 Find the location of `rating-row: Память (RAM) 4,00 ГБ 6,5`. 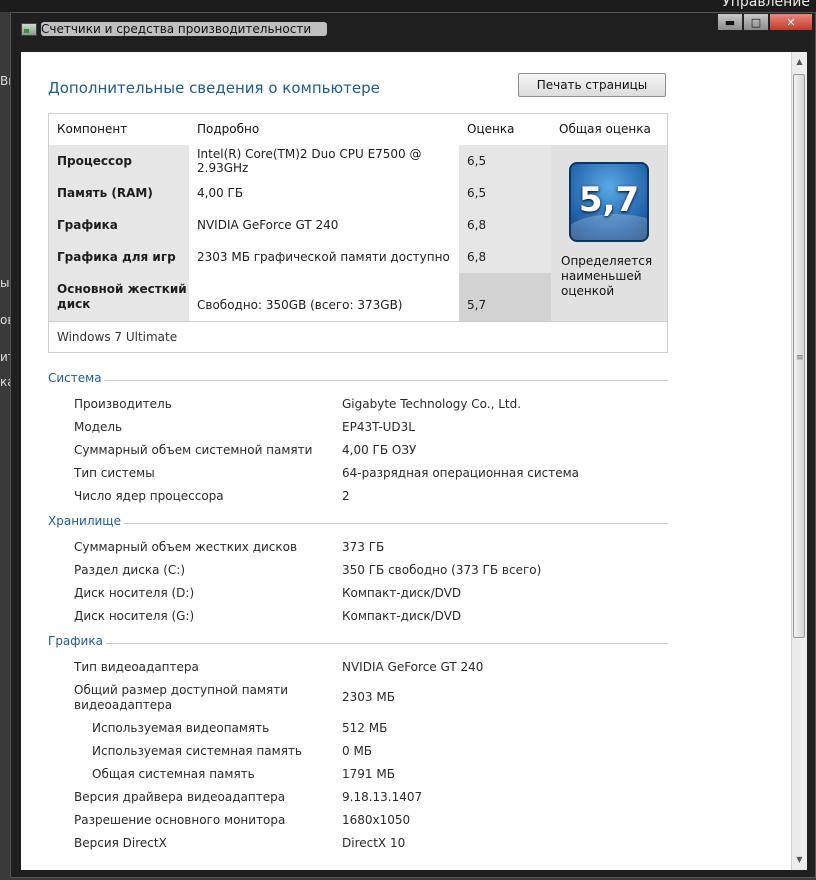

rating-row: Память (RAM) 4,00 ГБ 6,5 is located at coordinates (300, 193).